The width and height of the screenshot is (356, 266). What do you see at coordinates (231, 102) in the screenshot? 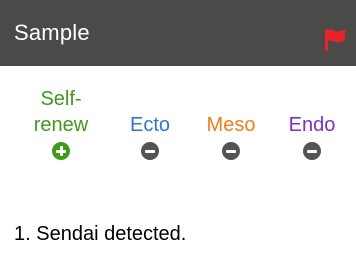
I see `marker-label: Meso` at bounding box center [231, 102].